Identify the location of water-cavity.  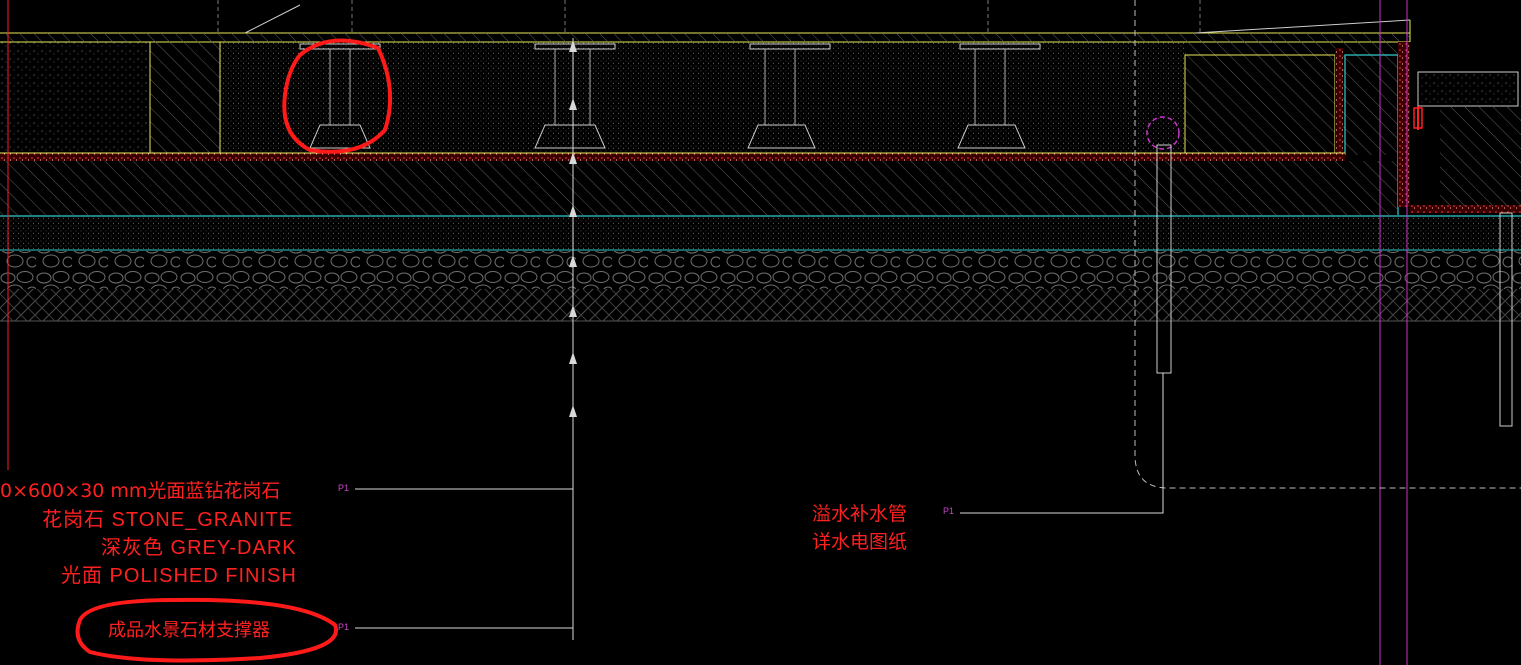
(592, 97).